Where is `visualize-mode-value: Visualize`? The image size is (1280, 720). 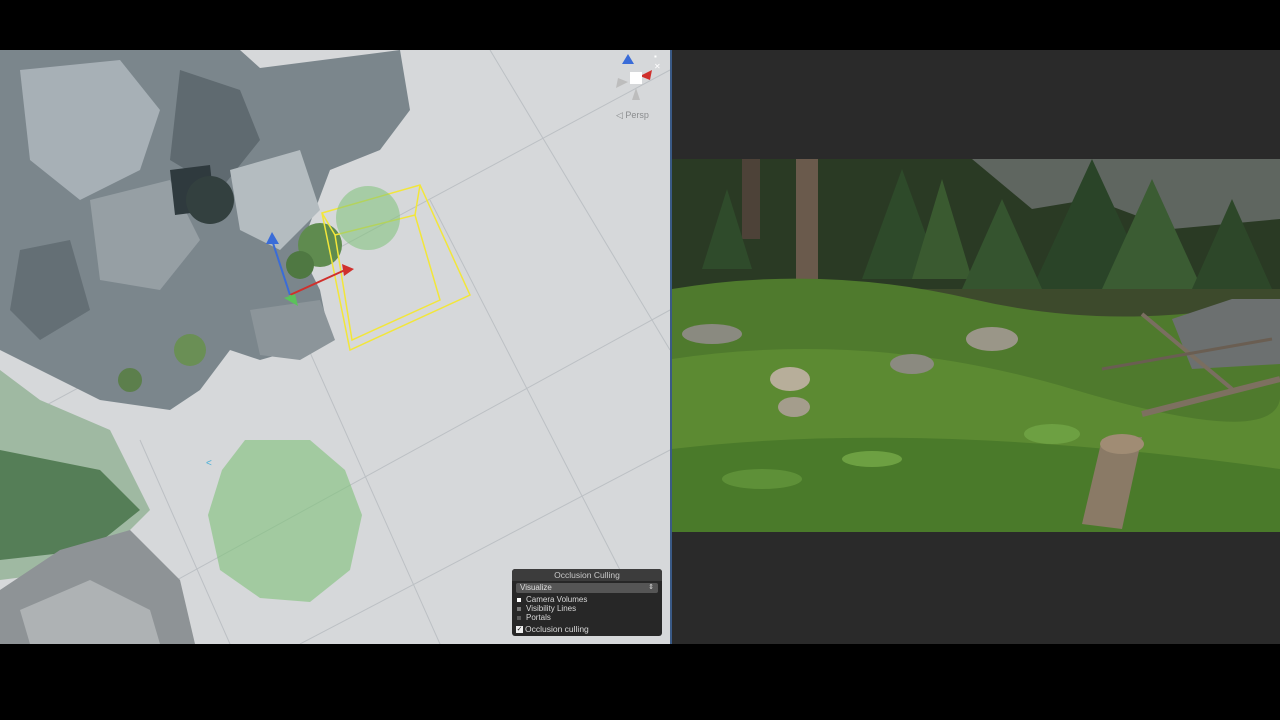 visualize-mode-value: Visualize is located at coordinates (536, 587).